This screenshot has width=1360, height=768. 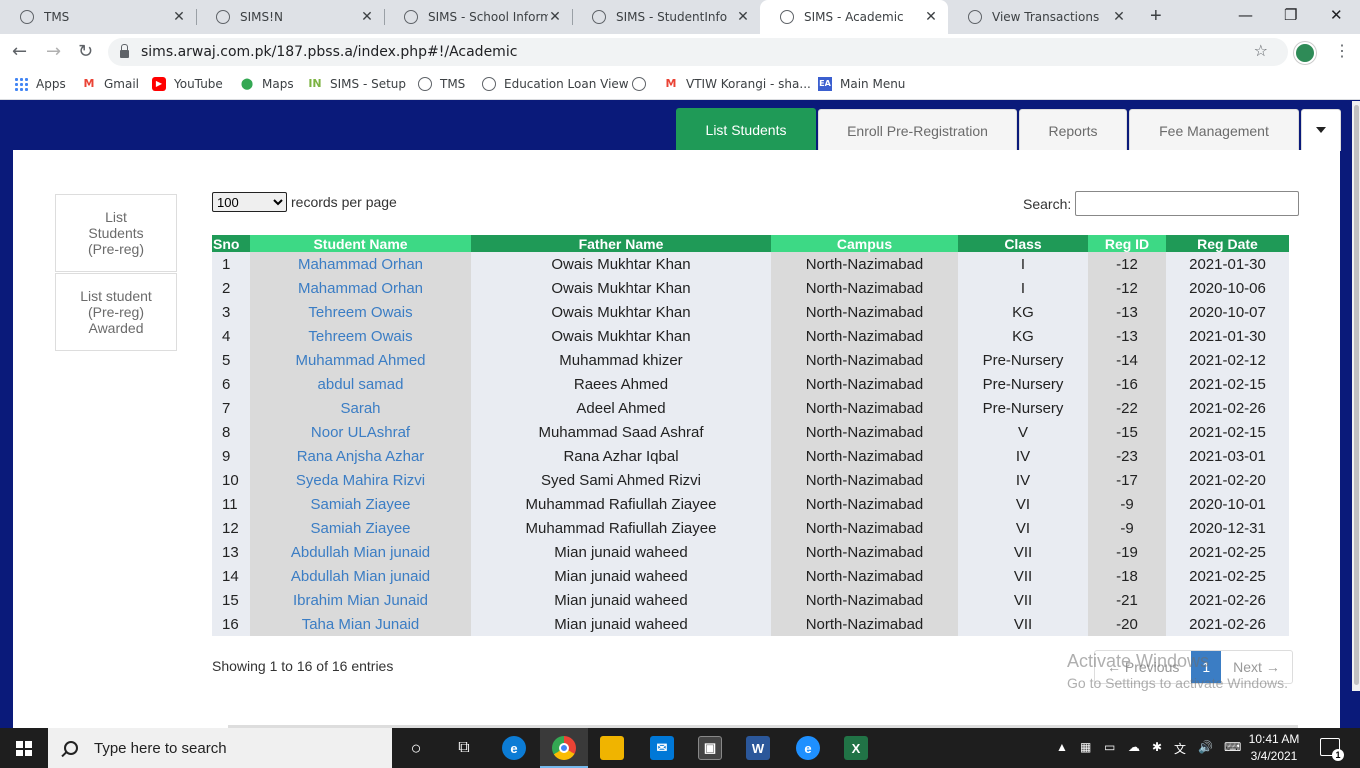 I want to click on header-reg-date: Reg Date, so click(x=1227, y=243).